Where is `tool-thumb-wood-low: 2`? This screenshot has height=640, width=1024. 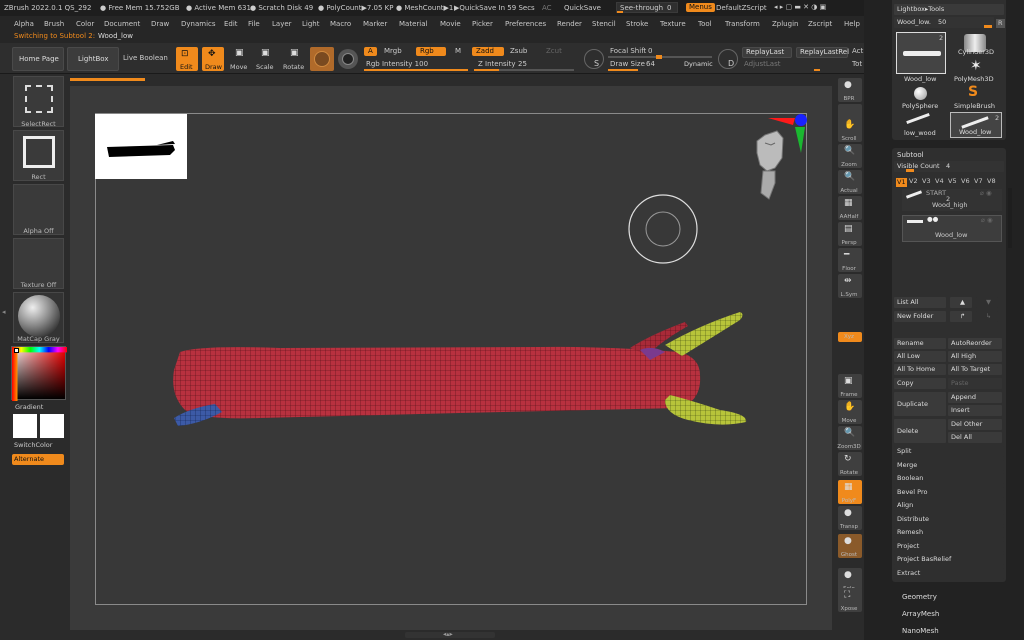
tool-thumb-wood-low: 2 is located at coordinates (921, 53).